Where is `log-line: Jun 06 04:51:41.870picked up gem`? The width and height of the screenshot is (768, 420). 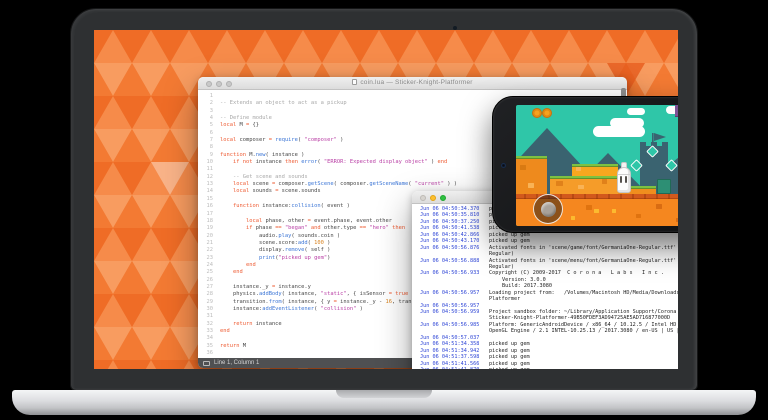
log-line: Jun 06 04:51:41.870picked up gem is located at coordinates (549, 368).